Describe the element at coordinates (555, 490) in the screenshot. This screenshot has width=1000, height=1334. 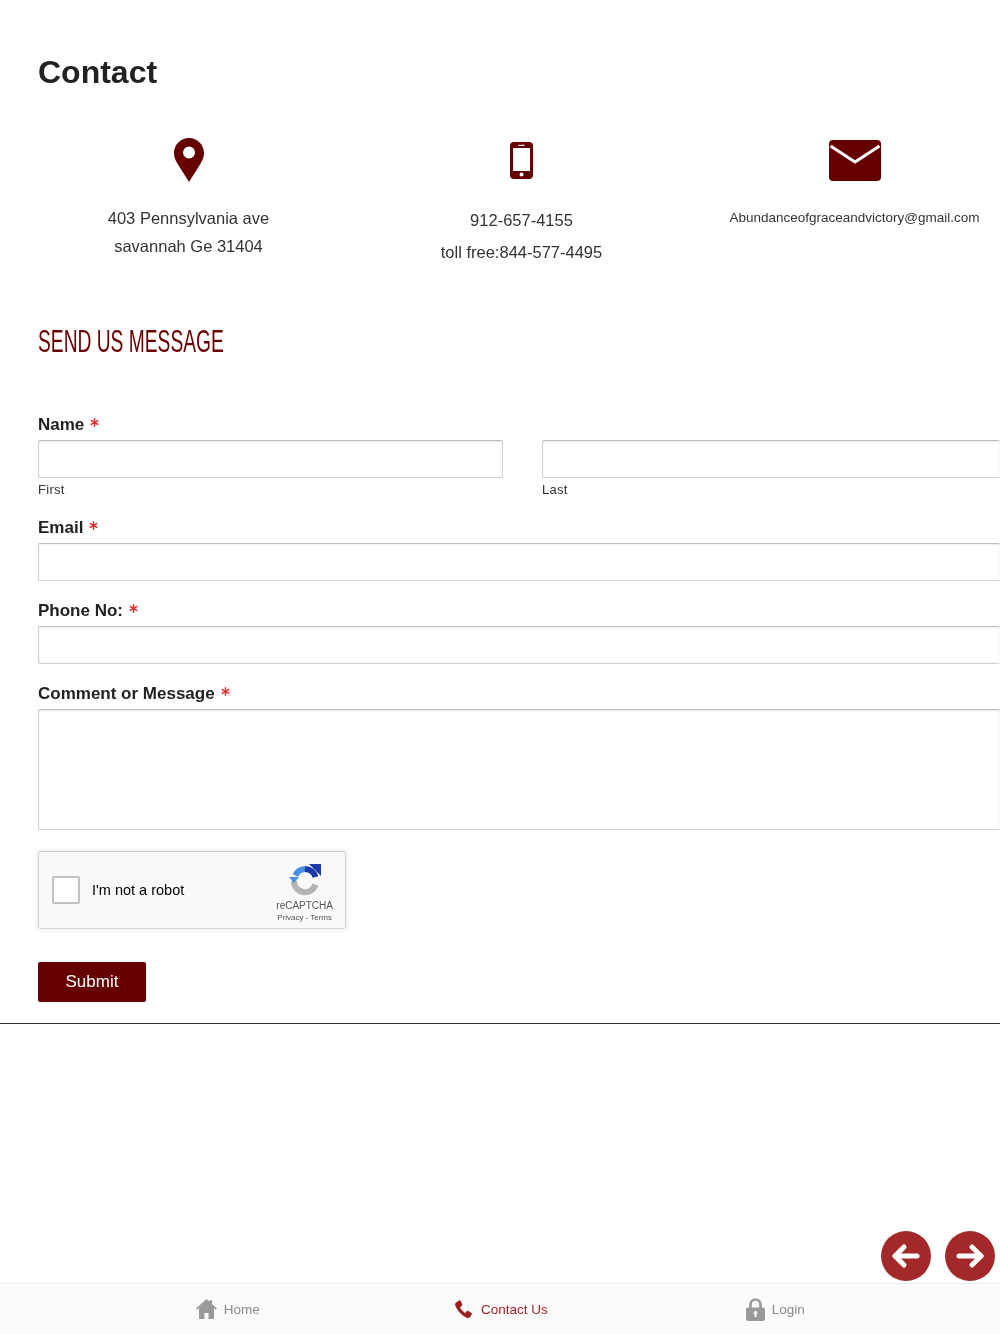
I see `field-sublabel: Last` at that location.